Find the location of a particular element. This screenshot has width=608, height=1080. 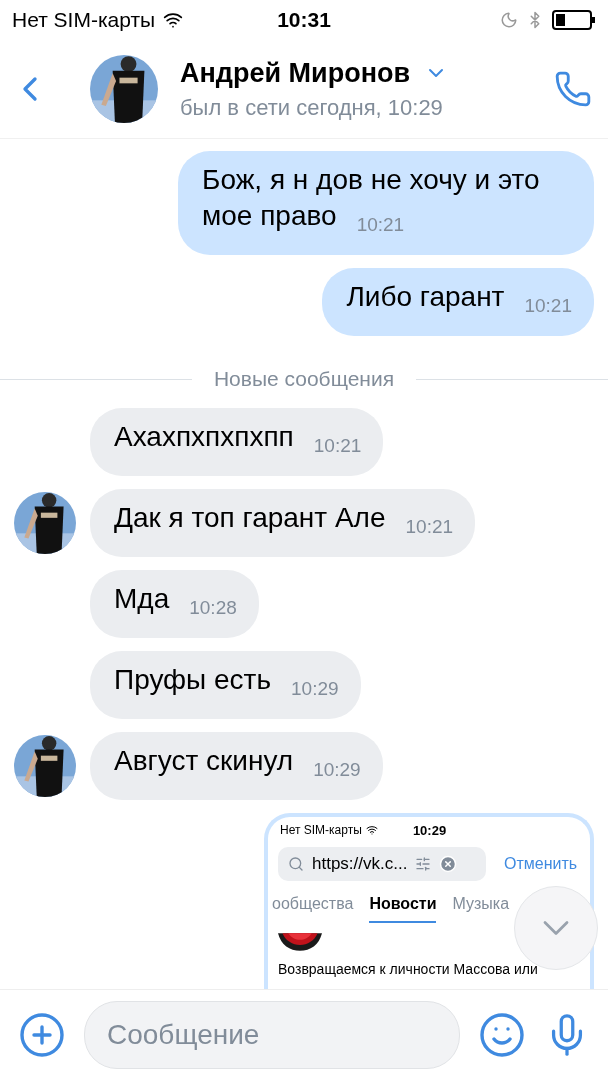

message-bubble: Дак я топ гарант Але 10:21 is located at coordinates (283, 523).